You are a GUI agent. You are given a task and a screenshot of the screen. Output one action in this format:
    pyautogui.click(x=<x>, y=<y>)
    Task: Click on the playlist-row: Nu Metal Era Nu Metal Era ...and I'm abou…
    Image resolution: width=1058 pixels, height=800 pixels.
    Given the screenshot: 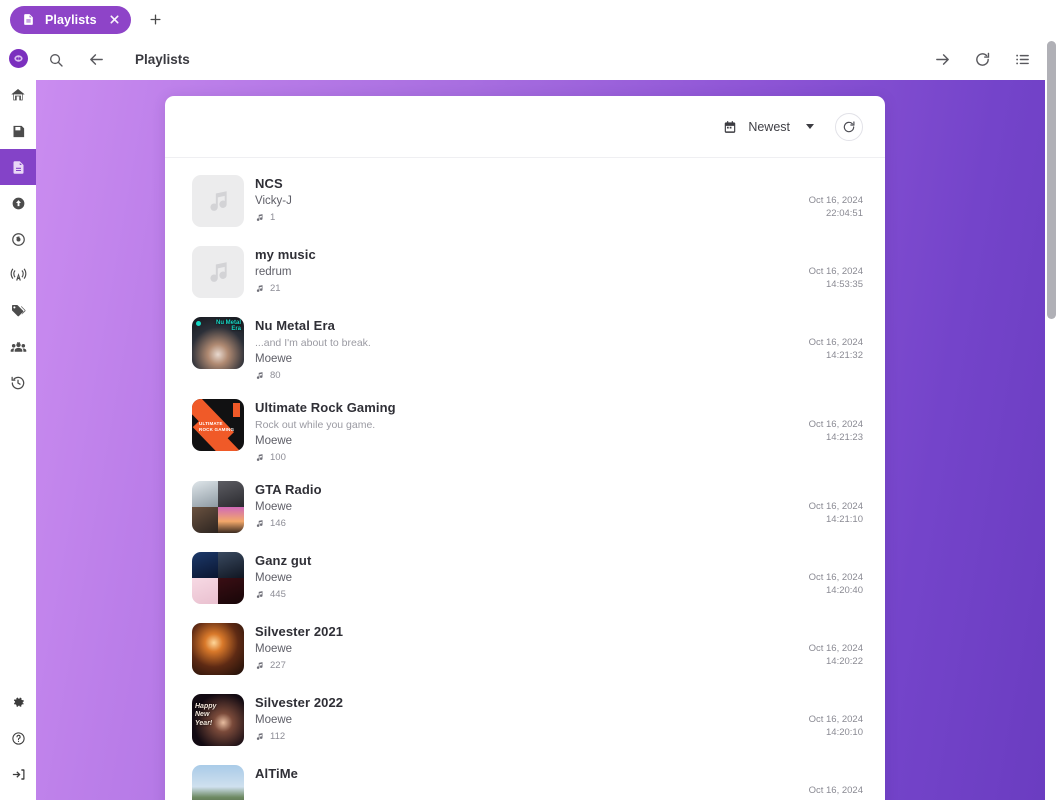 What is the action you would take?
    pyautogui.click(x=525, y=349)
    